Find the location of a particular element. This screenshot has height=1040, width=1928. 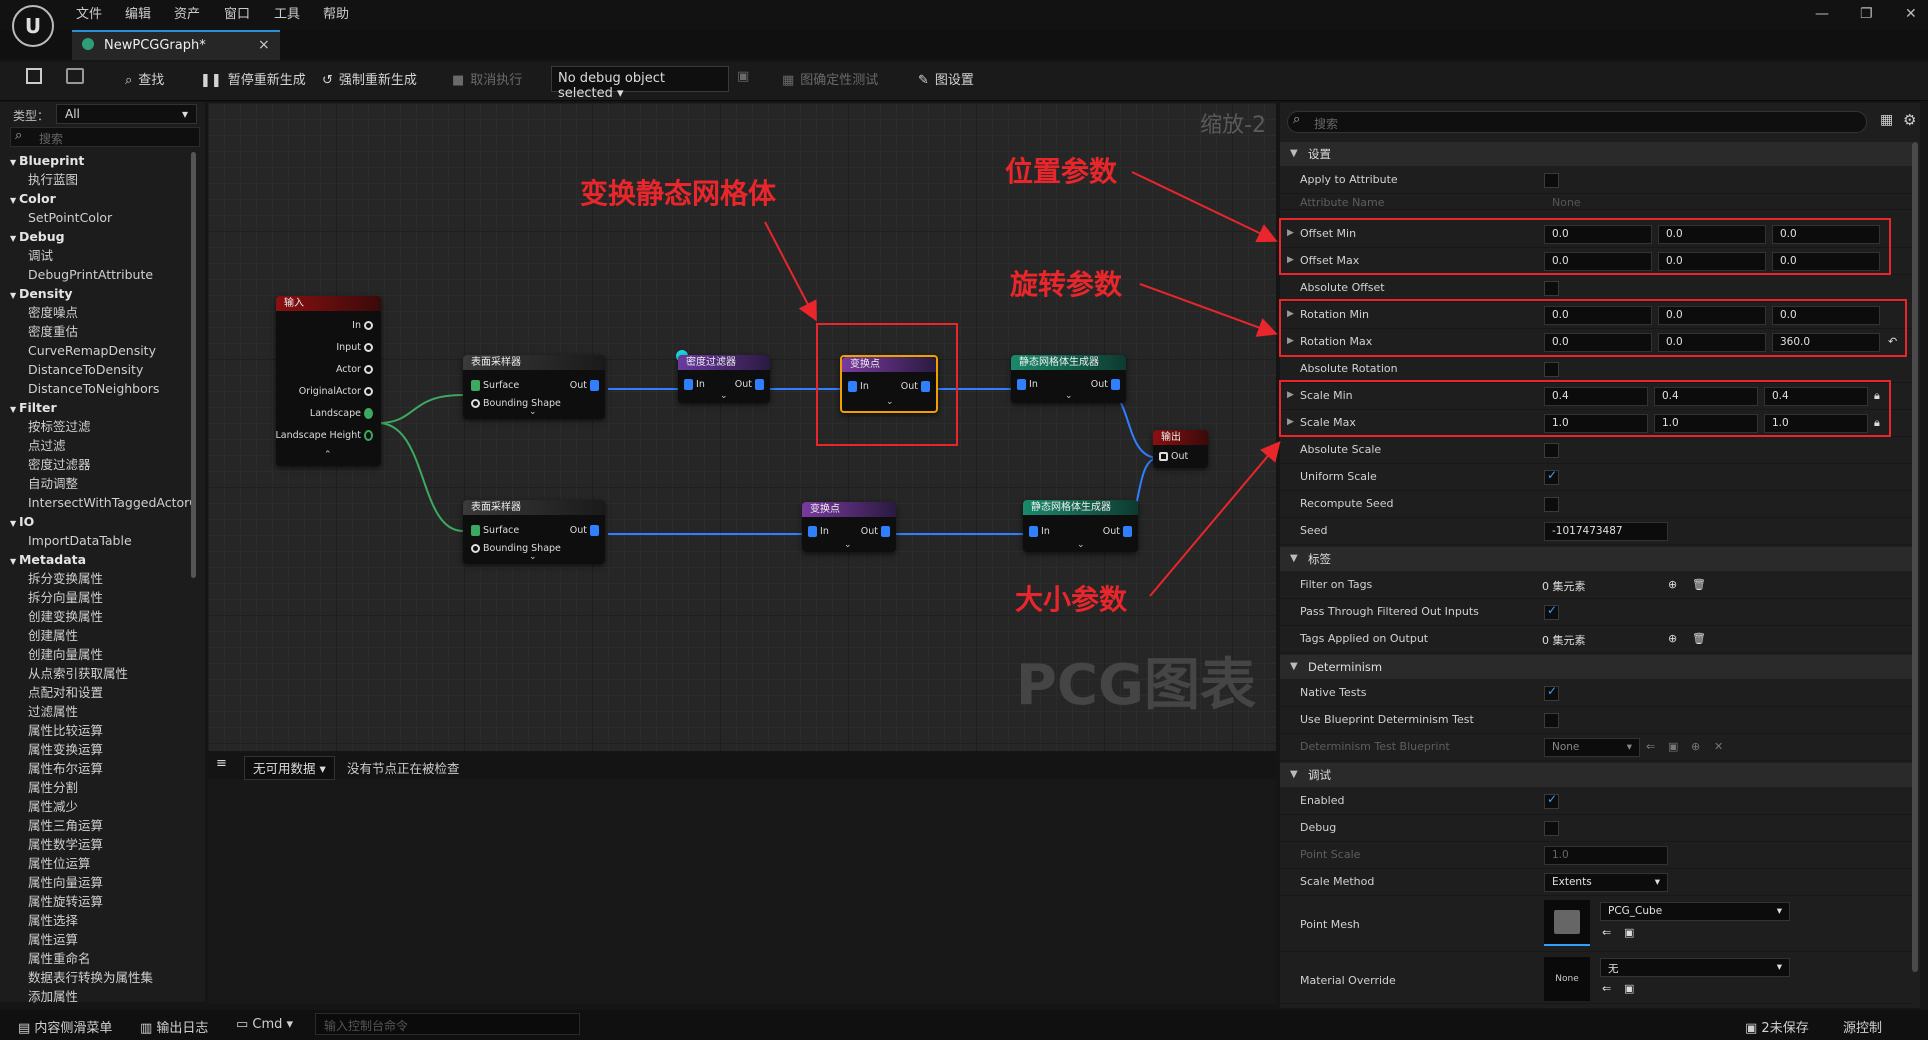

palette-item: 点过滤 is located at coordinates (102, 445).